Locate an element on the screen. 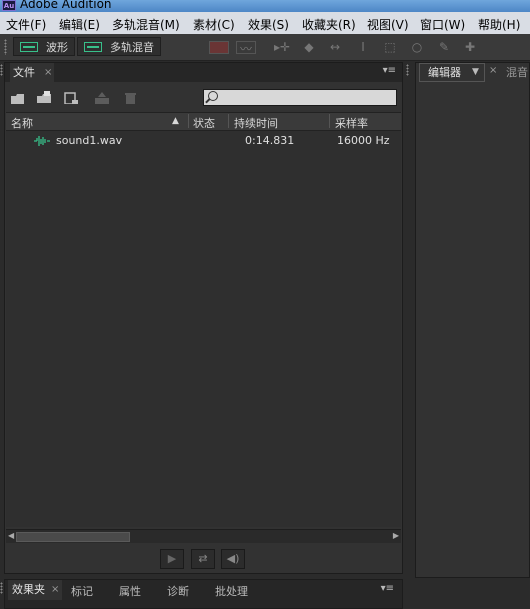 This screenshot has width=530, height=609. scroll-left-icon: ◀ is located at coordinates (11, 535).